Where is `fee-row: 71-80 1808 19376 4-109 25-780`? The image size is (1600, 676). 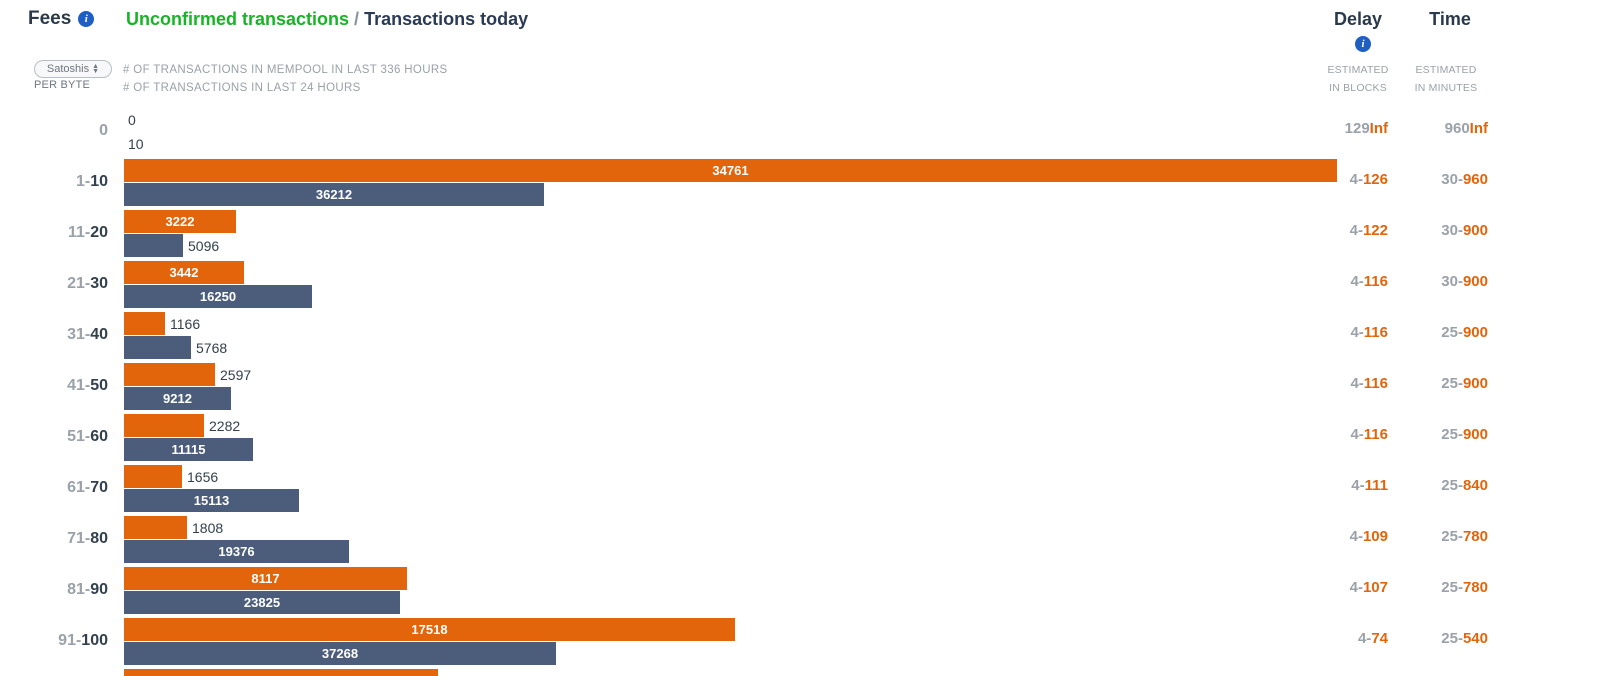 fee-row: 71-80 1808 19376 4-109 25-780 is located at coordinates (800, 541).